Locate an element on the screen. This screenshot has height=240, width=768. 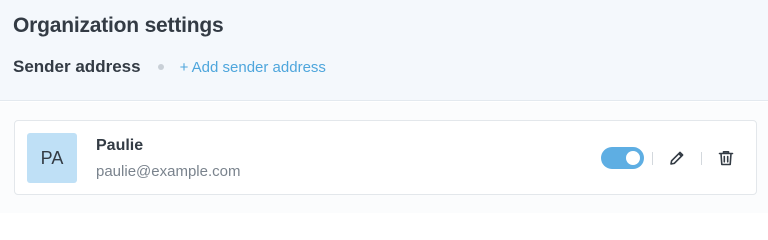
sender-enabled-toggle is located at coordinates (622, 158).